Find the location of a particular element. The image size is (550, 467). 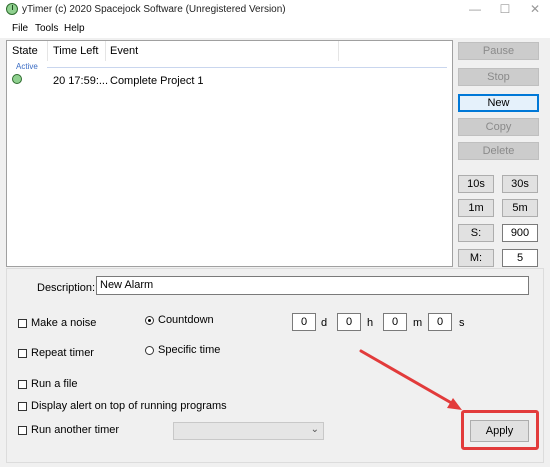

minutes-unit-label: m is located at coordinates (418, 323).